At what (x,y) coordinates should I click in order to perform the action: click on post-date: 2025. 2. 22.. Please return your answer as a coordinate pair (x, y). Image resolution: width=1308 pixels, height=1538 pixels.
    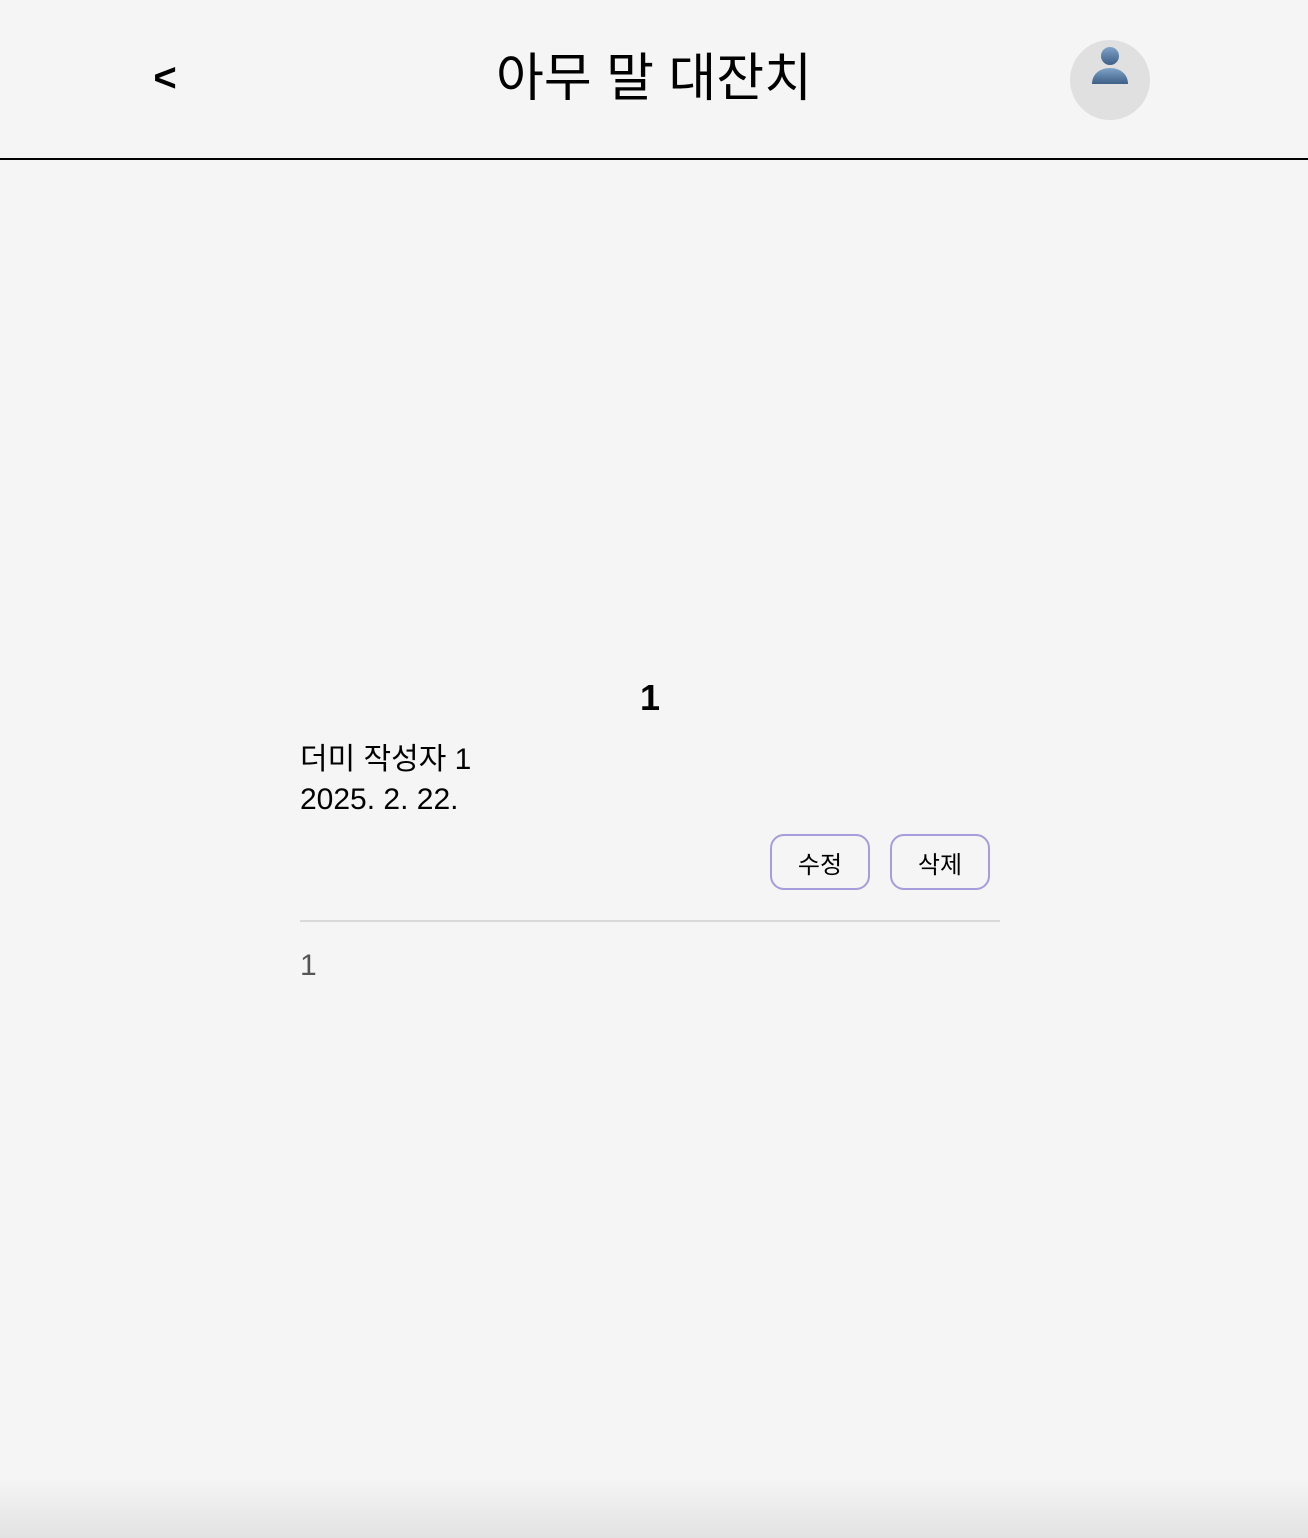
    Looking at the image, I should click on (379, 799).